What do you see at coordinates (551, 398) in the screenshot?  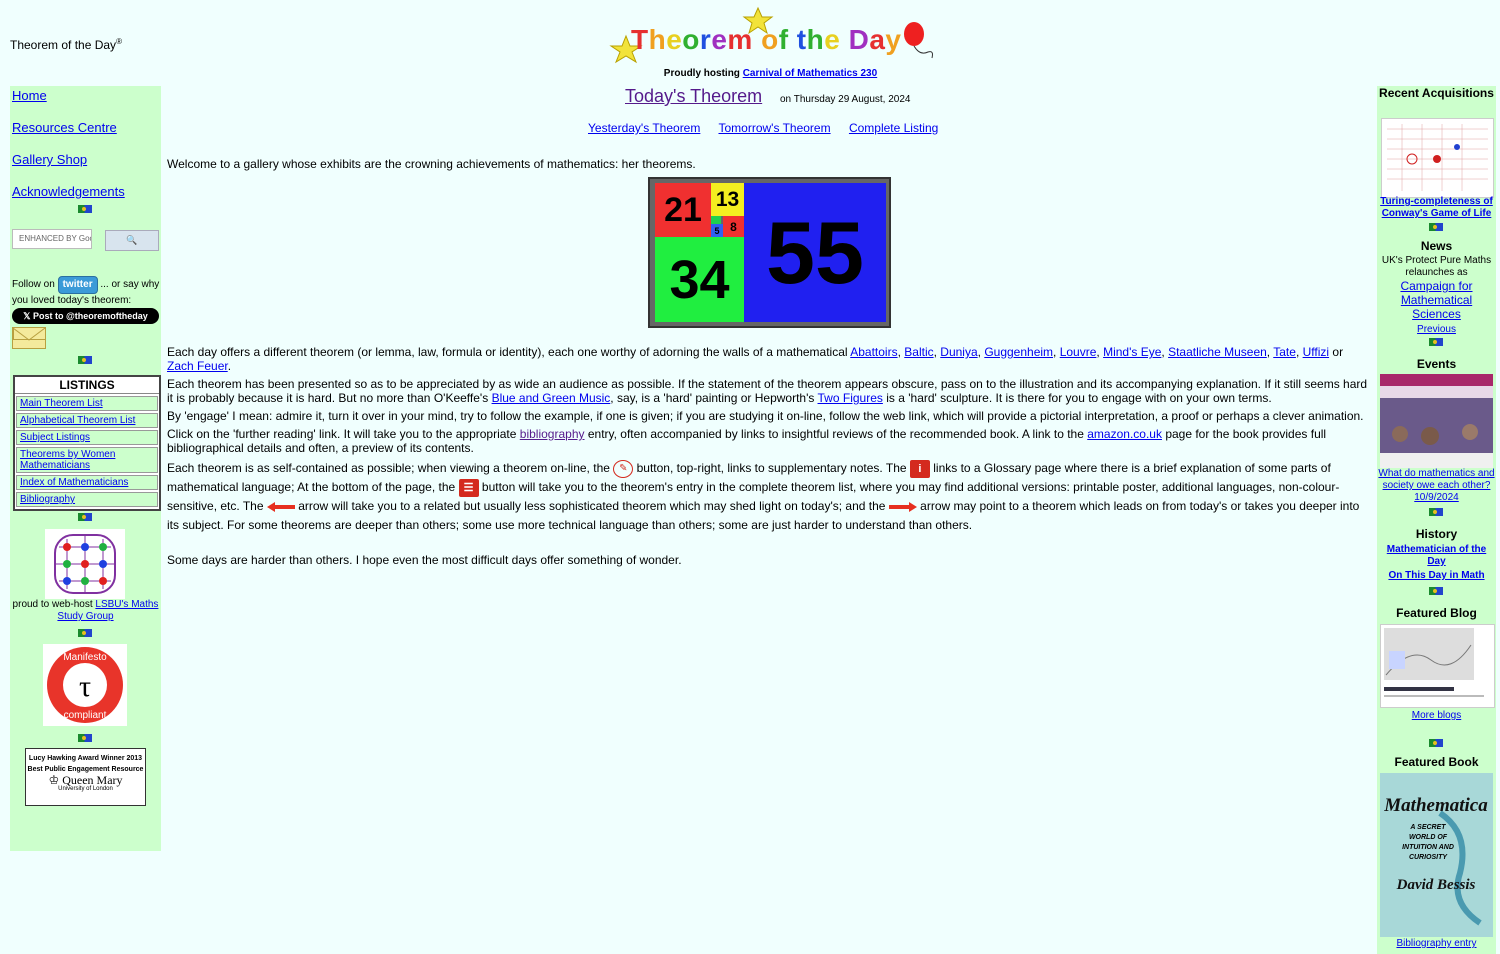 I see `blue-green-music-link: Blue and Green Music` at bounding box center [551, 398].